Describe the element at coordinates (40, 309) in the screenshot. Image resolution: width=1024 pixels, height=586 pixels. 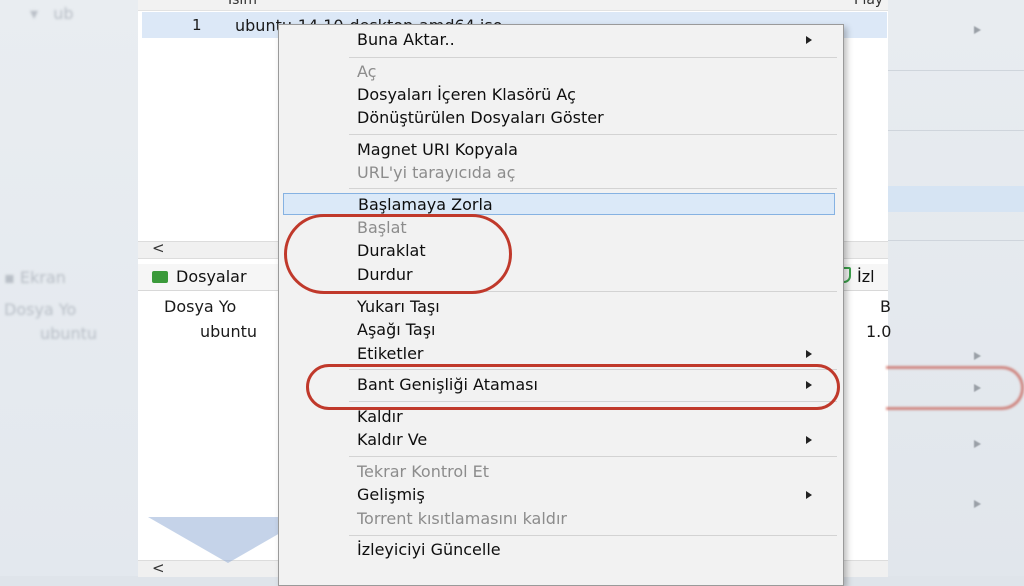
I see `ghost-text: Dosya Yo` at that location.